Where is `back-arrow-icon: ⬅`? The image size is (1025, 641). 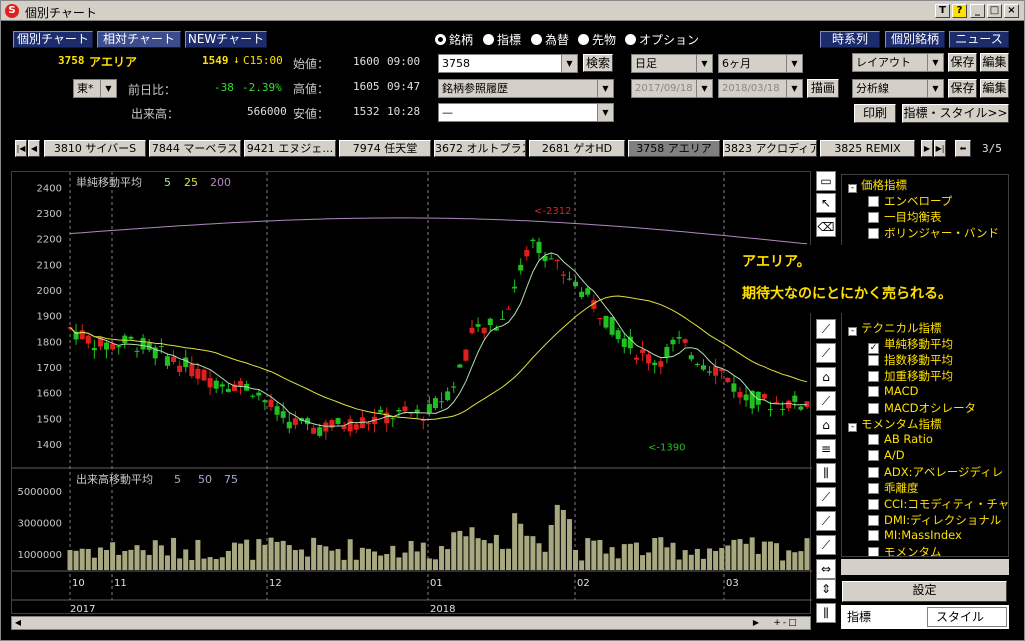
back-arrow-icon: ⬅ is located at coordinates (963, 148).